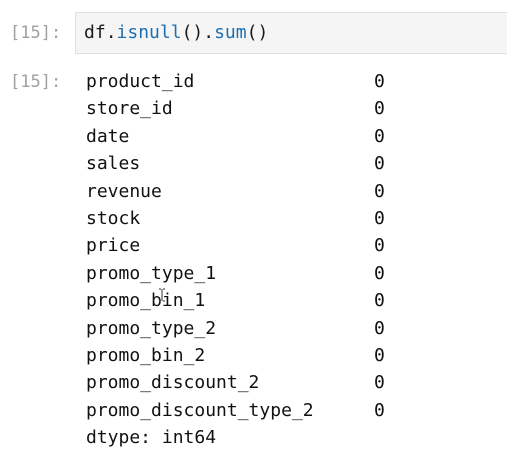  I want to click on input-prompt: [15]:, so click(36, 33).